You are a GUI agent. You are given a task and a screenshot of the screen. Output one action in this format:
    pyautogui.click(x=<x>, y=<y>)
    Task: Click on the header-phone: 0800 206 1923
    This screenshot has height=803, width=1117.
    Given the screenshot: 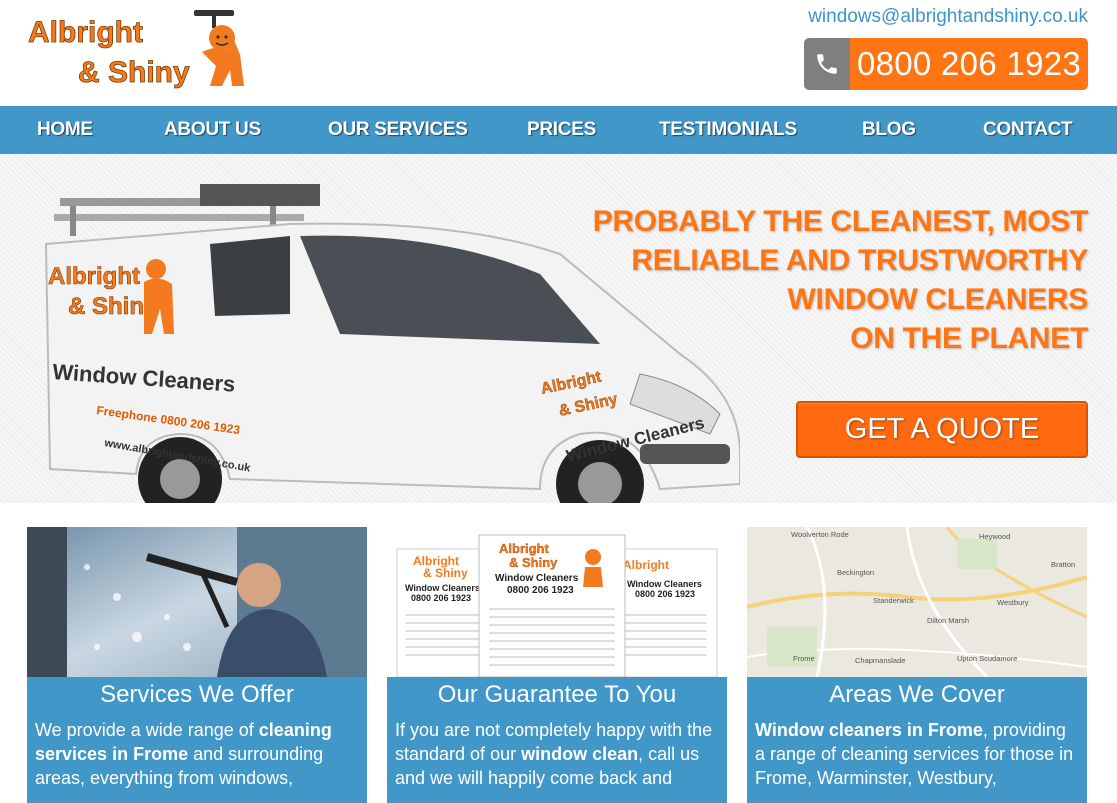 What is the action you would take?
    pyautogui.click(x=946, y=64)
    